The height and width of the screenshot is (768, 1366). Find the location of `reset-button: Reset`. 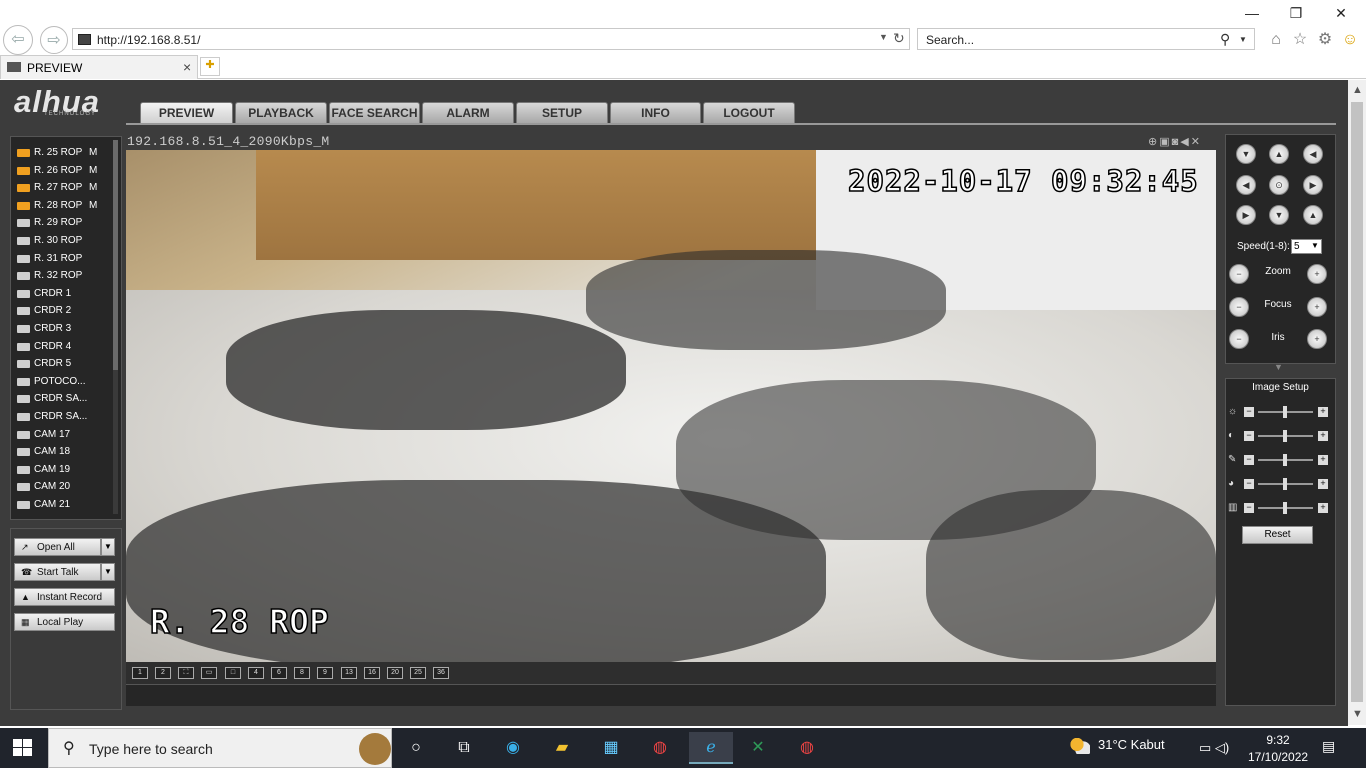

reset-button: Reset is located at coordinates (1277, 535).